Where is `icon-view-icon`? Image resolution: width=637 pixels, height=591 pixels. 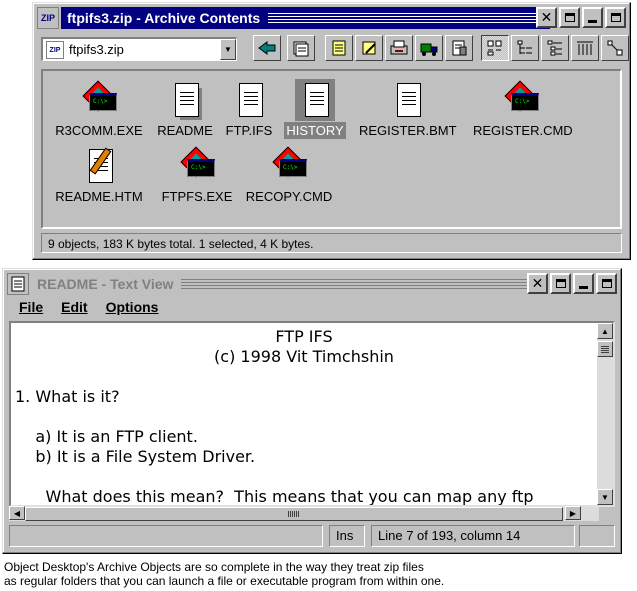
icon-view-icon is located at coordinates (494, 48).